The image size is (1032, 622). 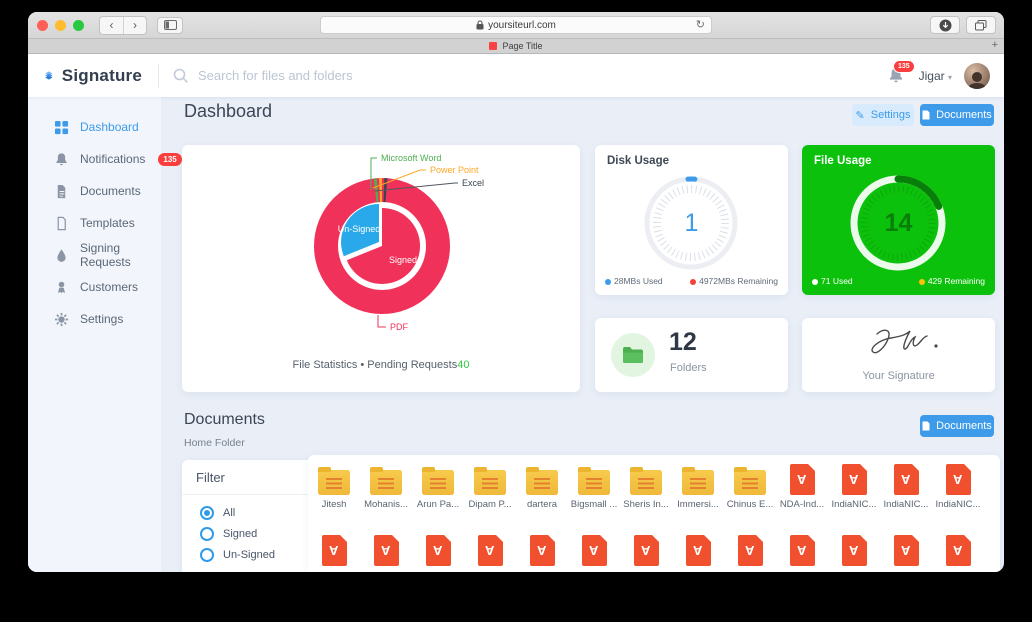 I want to click on brand: Signature, so click(x=93, y=75).